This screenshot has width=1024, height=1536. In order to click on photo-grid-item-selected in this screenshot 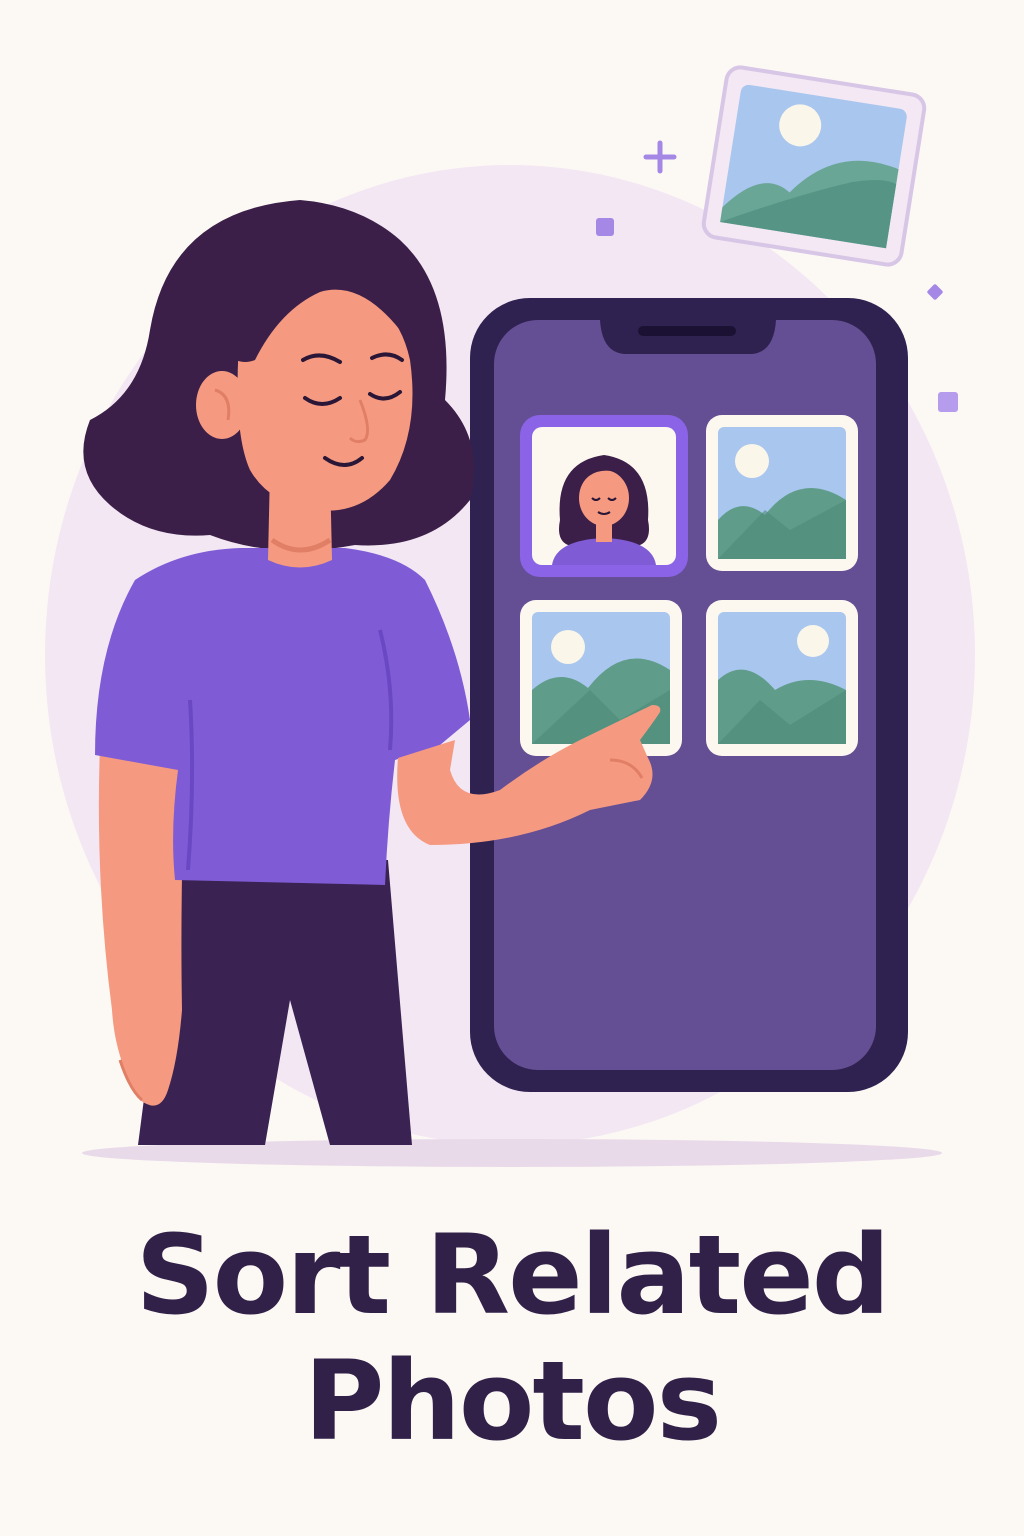, I will do `click(604, 496)`.